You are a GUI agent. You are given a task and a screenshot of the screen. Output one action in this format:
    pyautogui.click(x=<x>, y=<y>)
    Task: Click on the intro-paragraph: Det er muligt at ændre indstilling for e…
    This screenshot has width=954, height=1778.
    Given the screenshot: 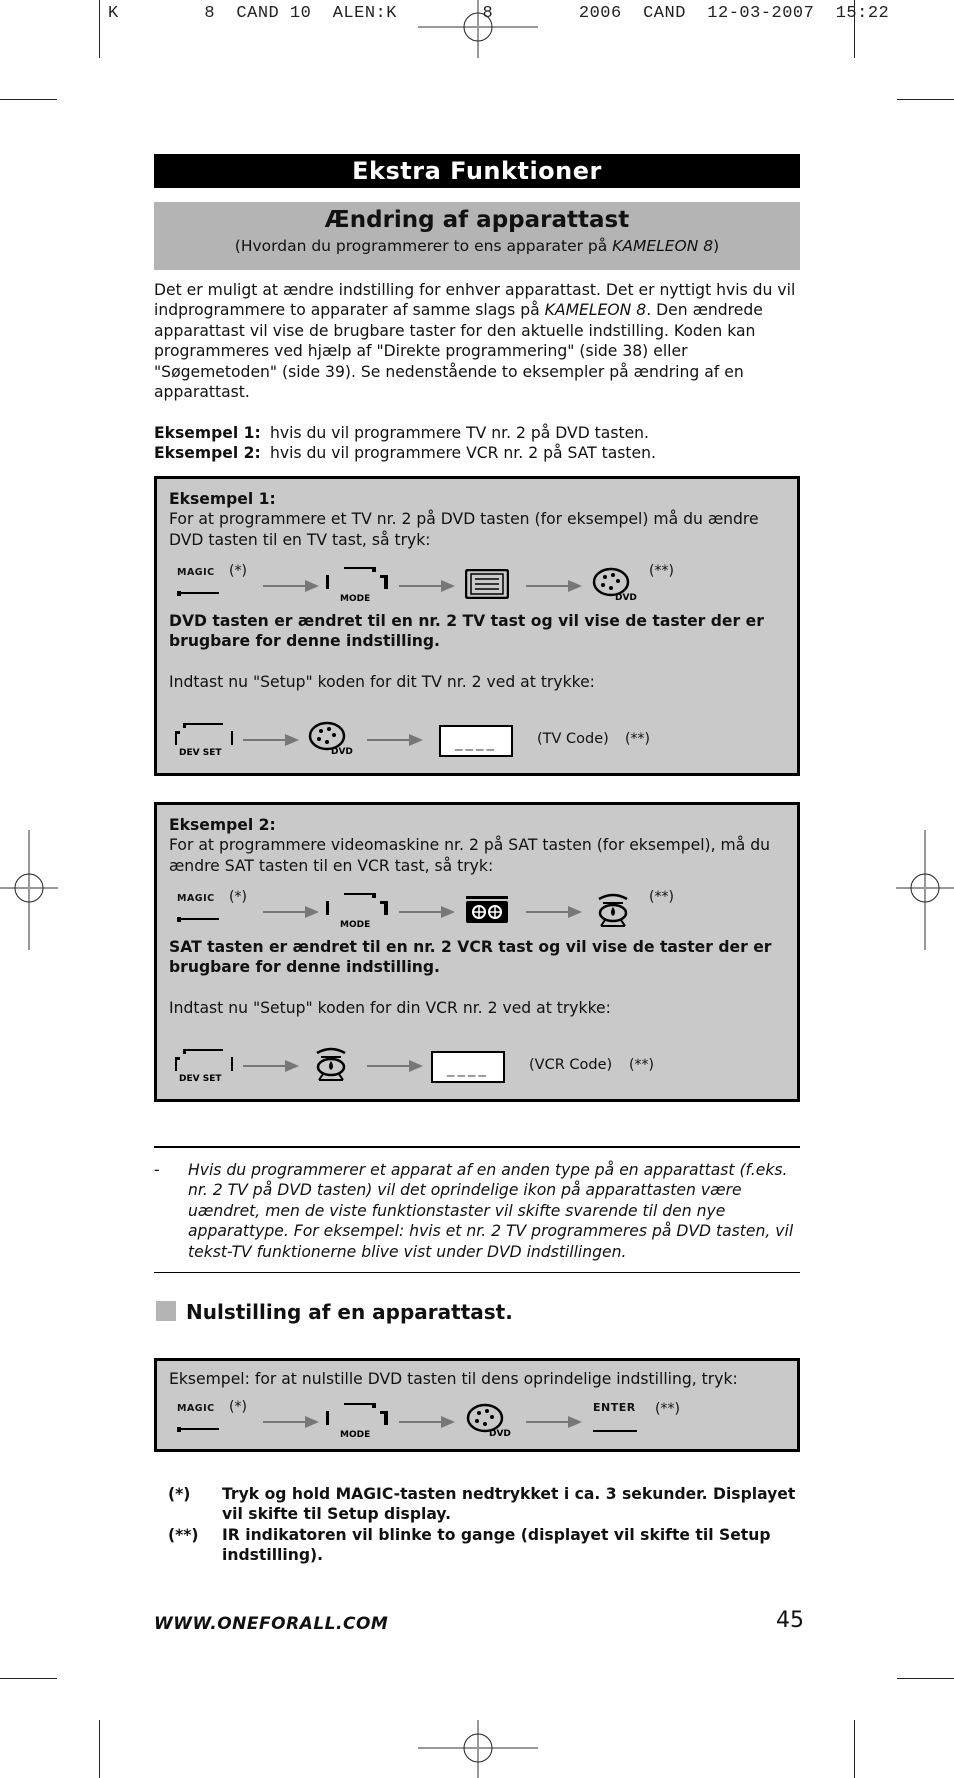 What is the action you would take?
    pyautogui.click(x=479, y=341)
    